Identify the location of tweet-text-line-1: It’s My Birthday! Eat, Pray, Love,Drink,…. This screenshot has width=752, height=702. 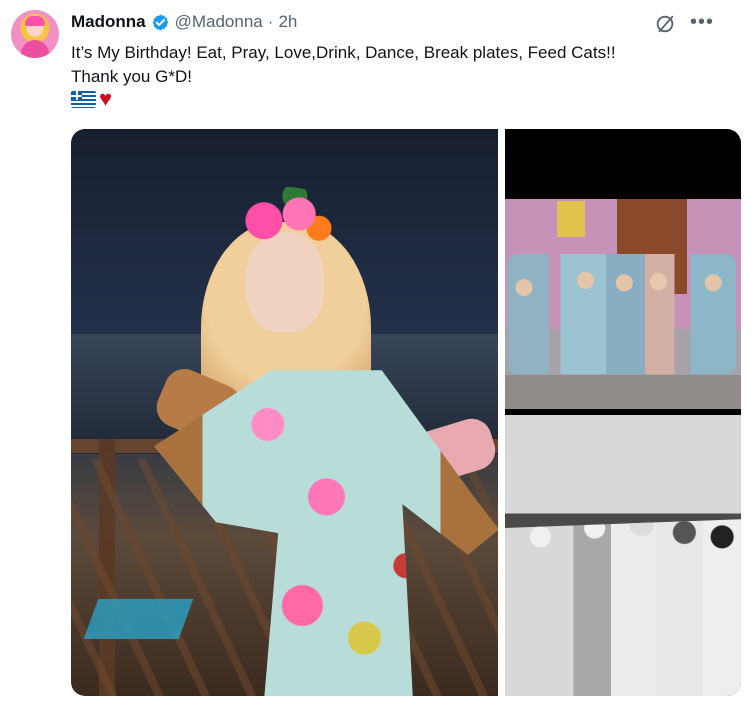
(343, 52).